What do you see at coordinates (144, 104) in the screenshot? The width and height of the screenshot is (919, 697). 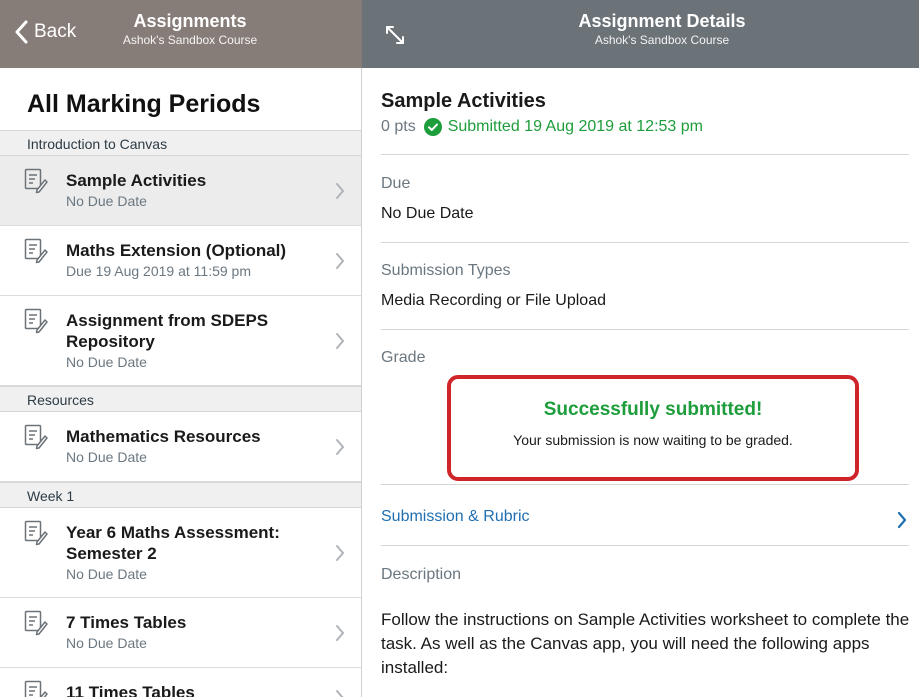 I see `list-heading: All Marking Periods` at bounding box center [144, 104].